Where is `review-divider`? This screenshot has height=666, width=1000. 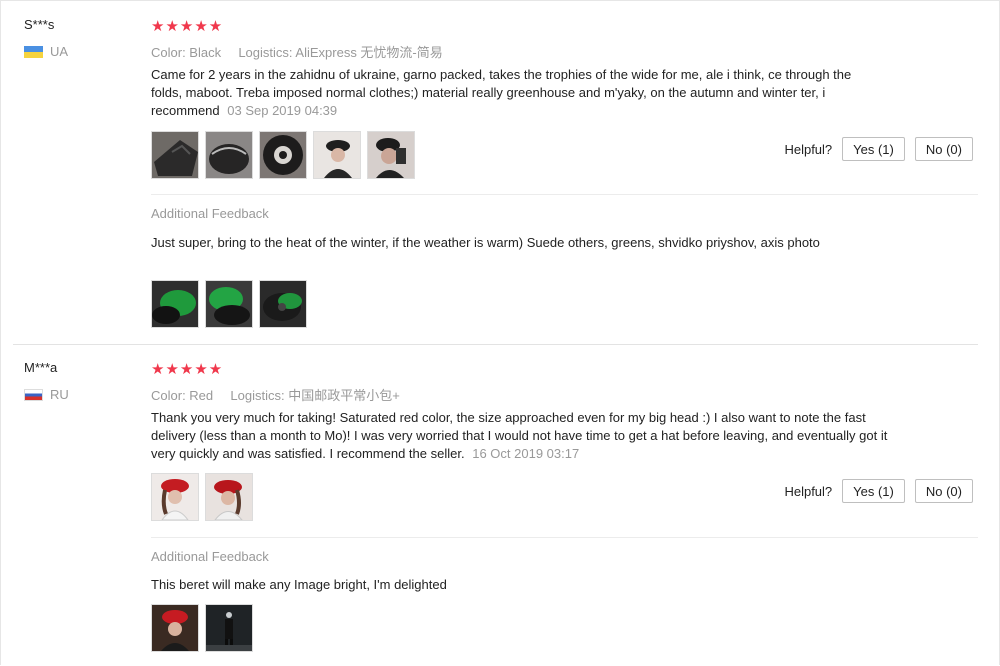 review-divider is located at coordinates (495, 344).